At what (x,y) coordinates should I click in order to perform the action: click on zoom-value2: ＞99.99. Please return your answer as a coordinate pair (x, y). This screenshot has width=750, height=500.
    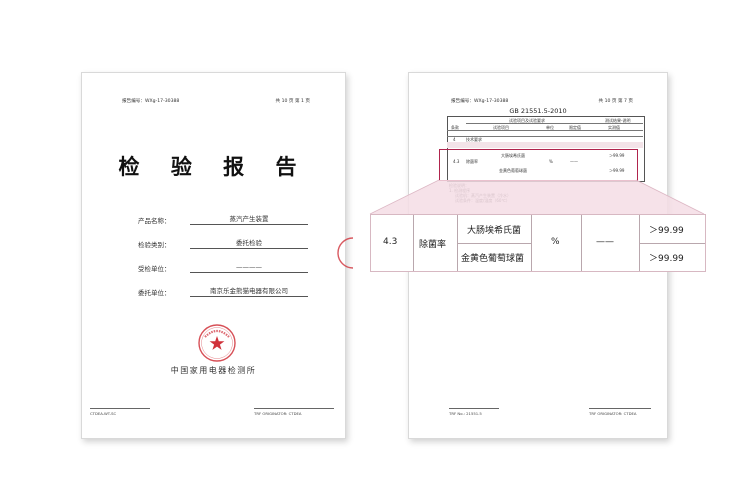
    Looking at the image, I should click on (666, 259).